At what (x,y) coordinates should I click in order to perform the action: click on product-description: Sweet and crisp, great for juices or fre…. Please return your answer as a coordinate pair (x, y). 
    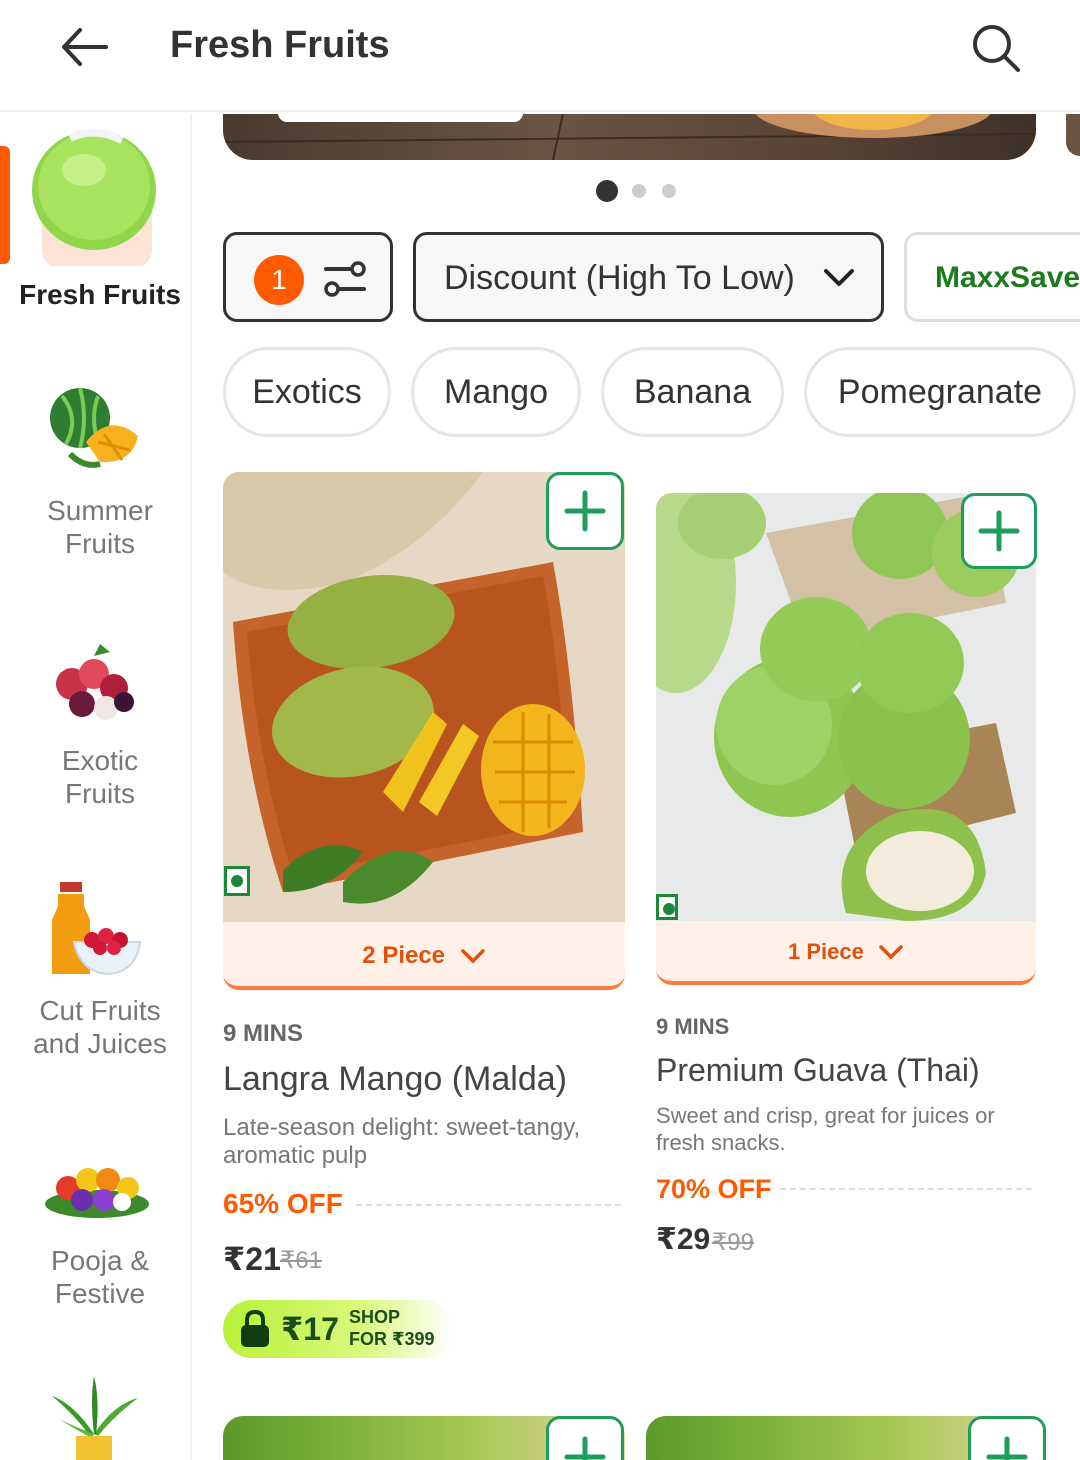
    Looking at the image, I should click on (825, 1129).